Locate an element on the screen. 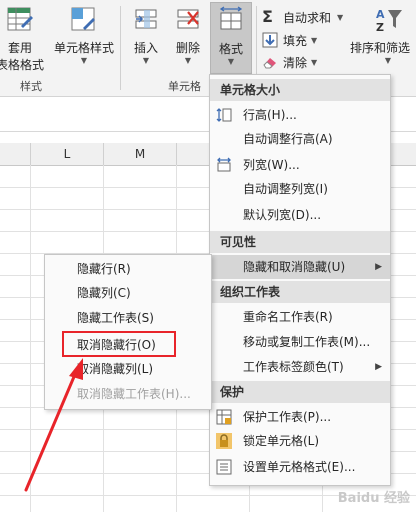  apply-table-format-button: 套用 表格格式 is located at coordinates (24, 38).